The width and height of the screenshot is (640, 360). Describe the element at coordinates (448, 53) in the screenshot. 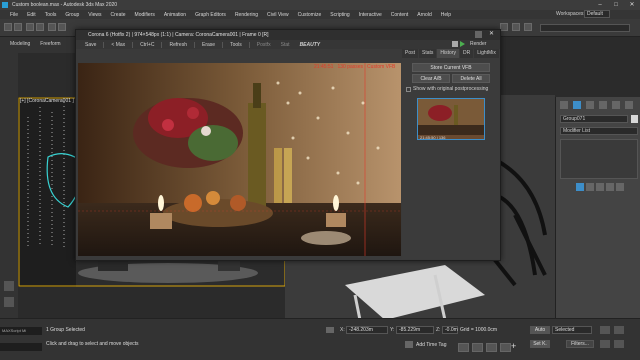

I see `tab-history: History` at that location.